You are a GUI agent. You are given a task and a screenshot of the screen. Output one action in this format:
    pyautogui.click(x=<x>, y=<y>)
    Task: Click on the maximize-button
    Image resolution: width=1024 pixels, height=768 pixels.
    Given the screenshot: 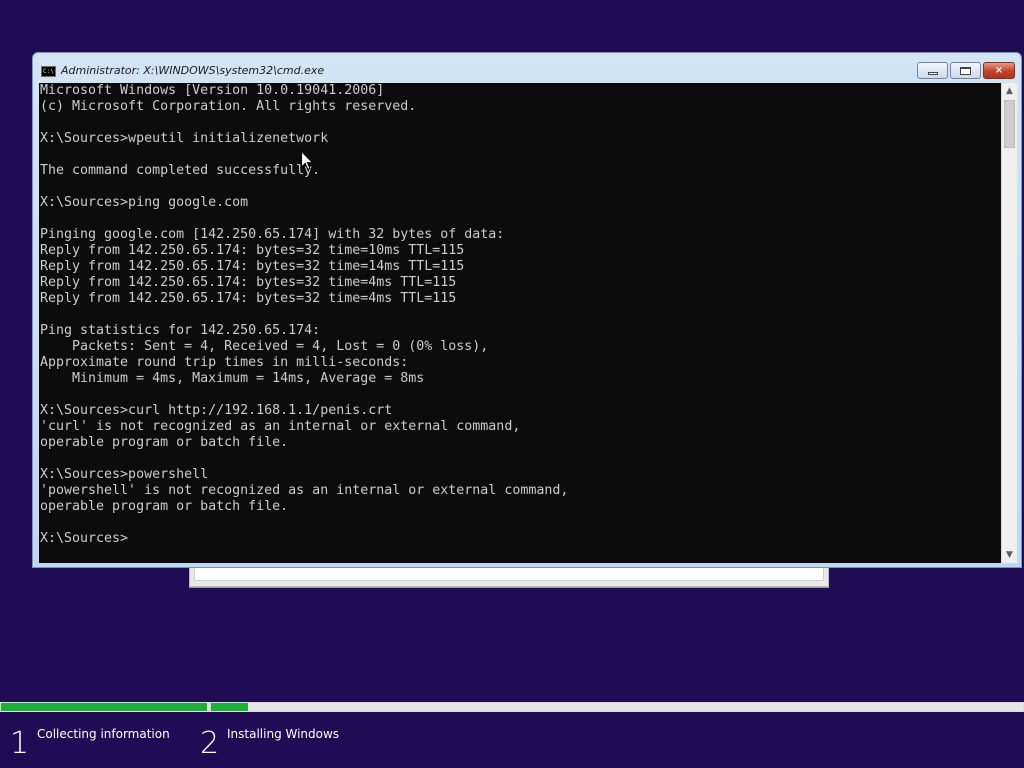 What is the action you would take?
    pyautogui.click(x=965, y=70)
    